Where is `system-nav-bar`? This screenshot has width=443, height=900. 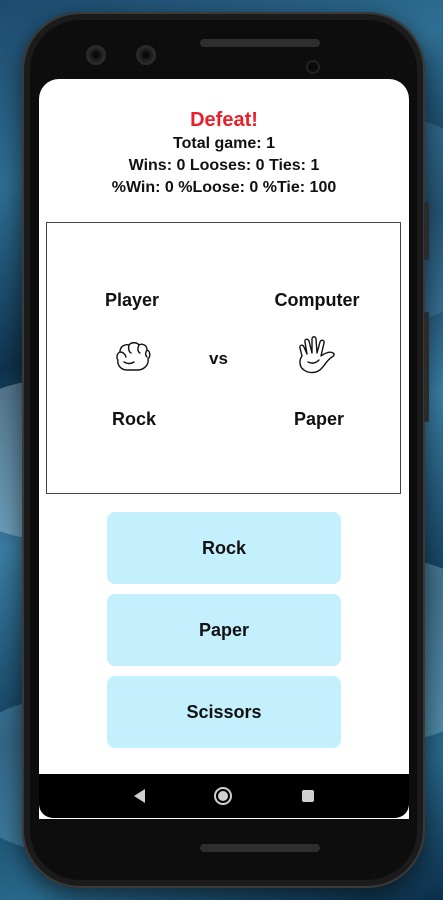
system-nav-bar is located at coordinates (224, 796).